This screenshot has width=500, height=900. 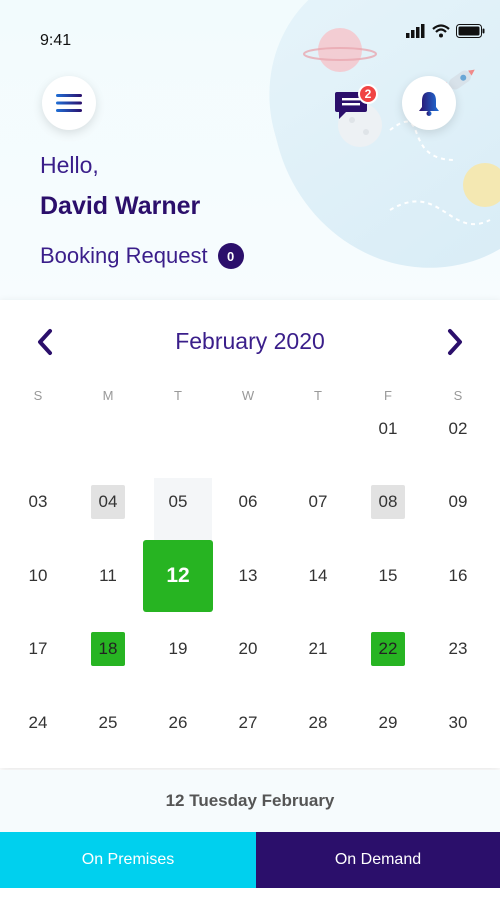 What do you see at coordinates (458, 503) in the screenshot?
I see `calendar-day: 09` at bounding box center [458, 503].